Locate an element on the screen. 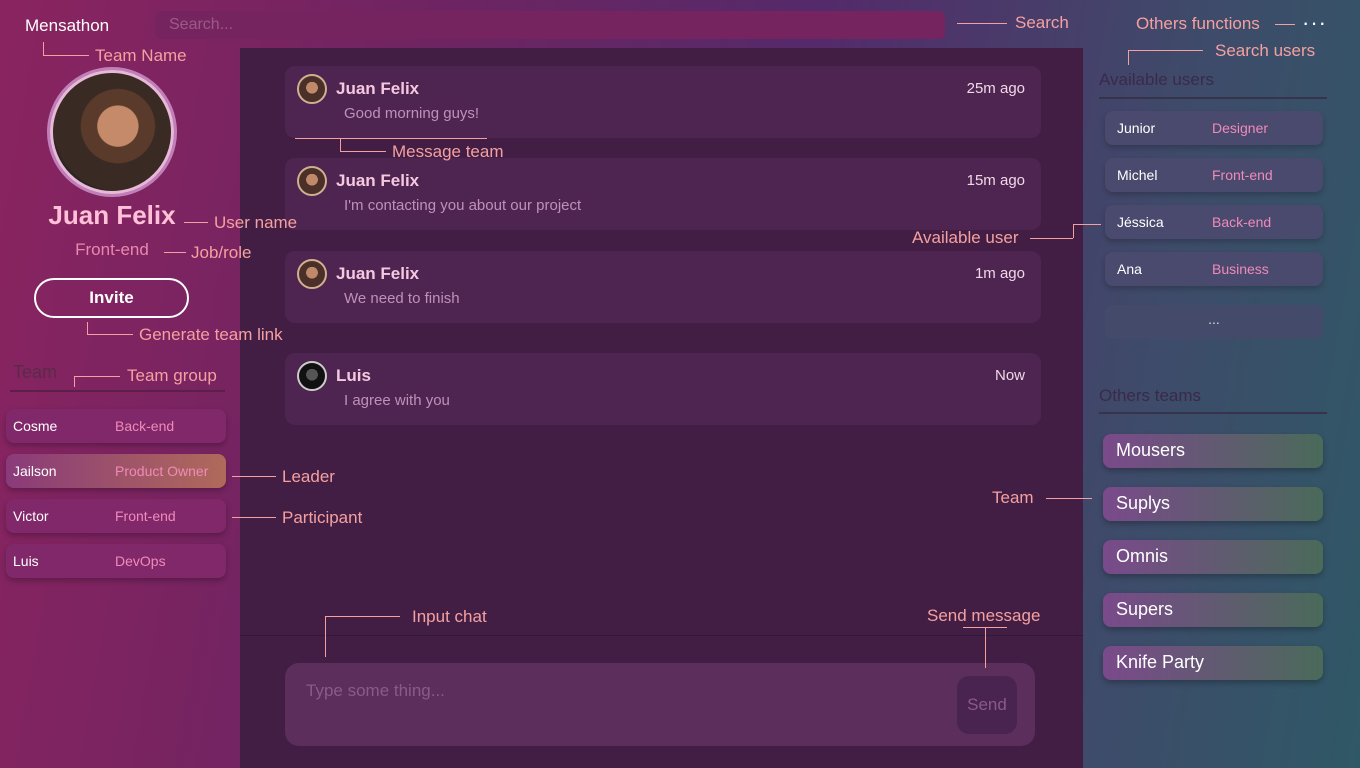 The image size is (1360, 768). annotation-team-group: Team group is located at coordinates (172, 375).